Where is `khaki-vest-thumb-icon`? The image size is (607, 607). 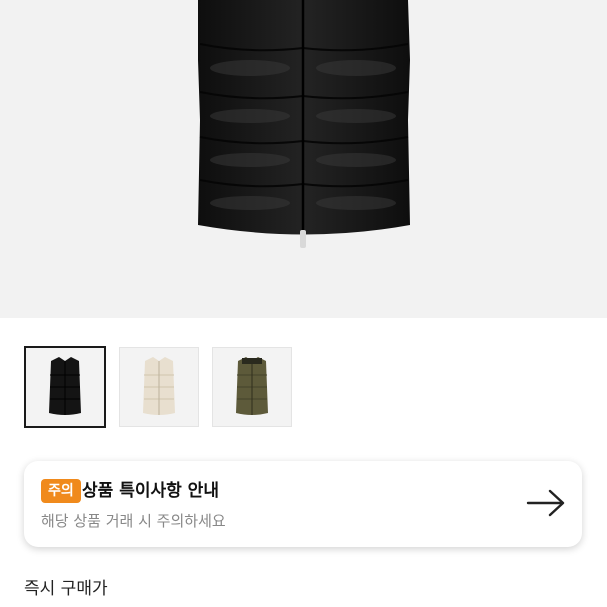 khaki-vest-thumb-icon is located at coordinates (252, 386).